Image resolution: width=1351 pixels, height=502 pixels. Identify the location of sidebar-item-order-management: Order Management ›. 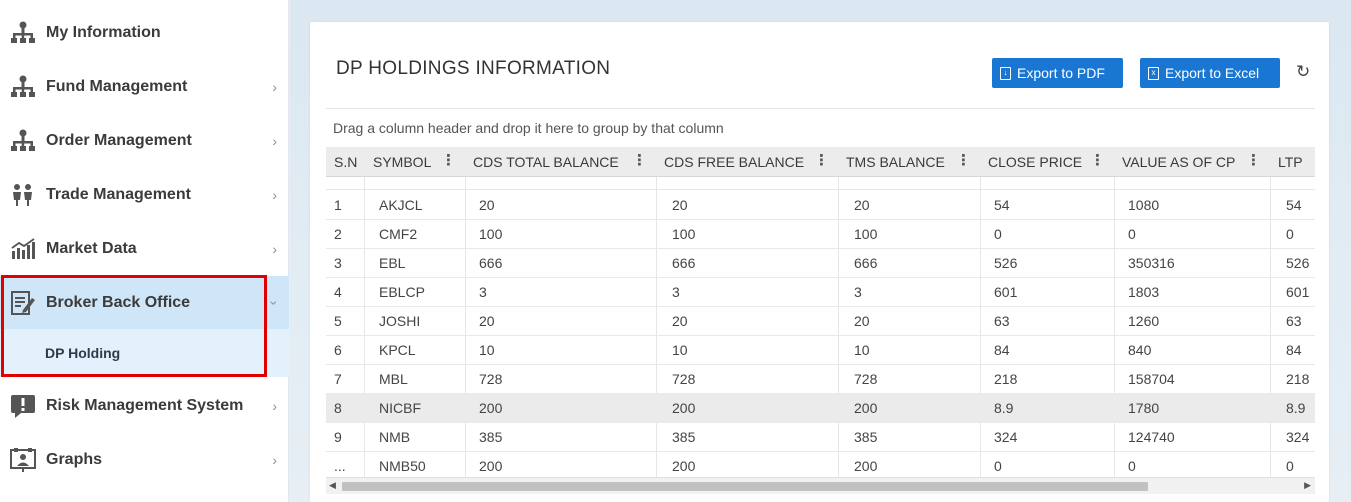
(144, 141).